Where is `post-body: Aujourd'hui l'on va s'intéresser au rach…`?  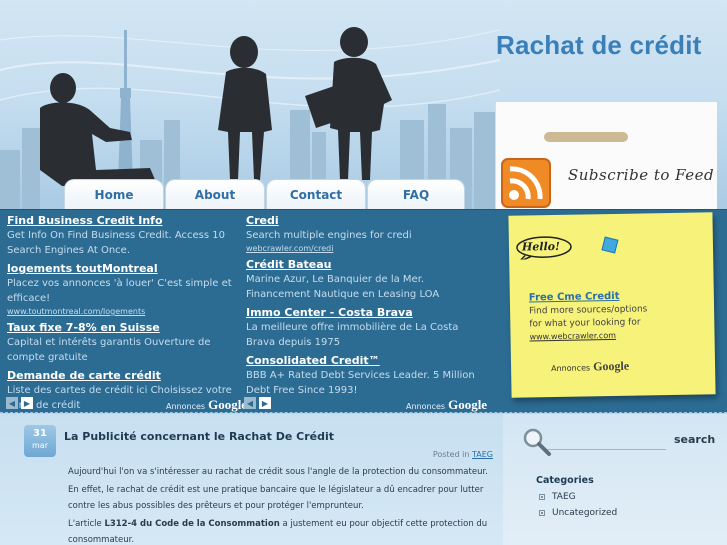 post-body: Aujourd'hui l'on va s'intéresser au rach… is located at coordinates (283, 504).